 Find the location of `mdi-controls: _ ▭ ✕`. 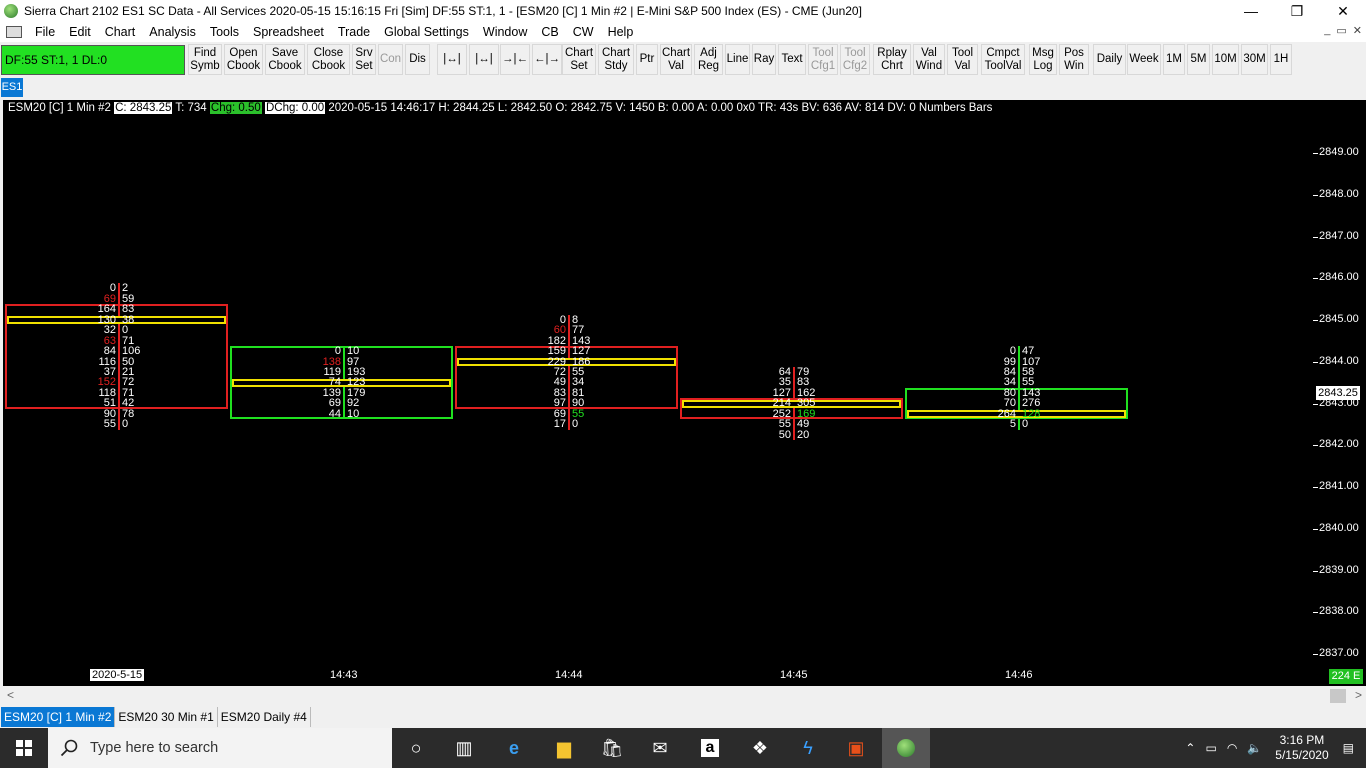

mdi-controls: _ ▭ ✕ is located at coordinates (1343, 30).